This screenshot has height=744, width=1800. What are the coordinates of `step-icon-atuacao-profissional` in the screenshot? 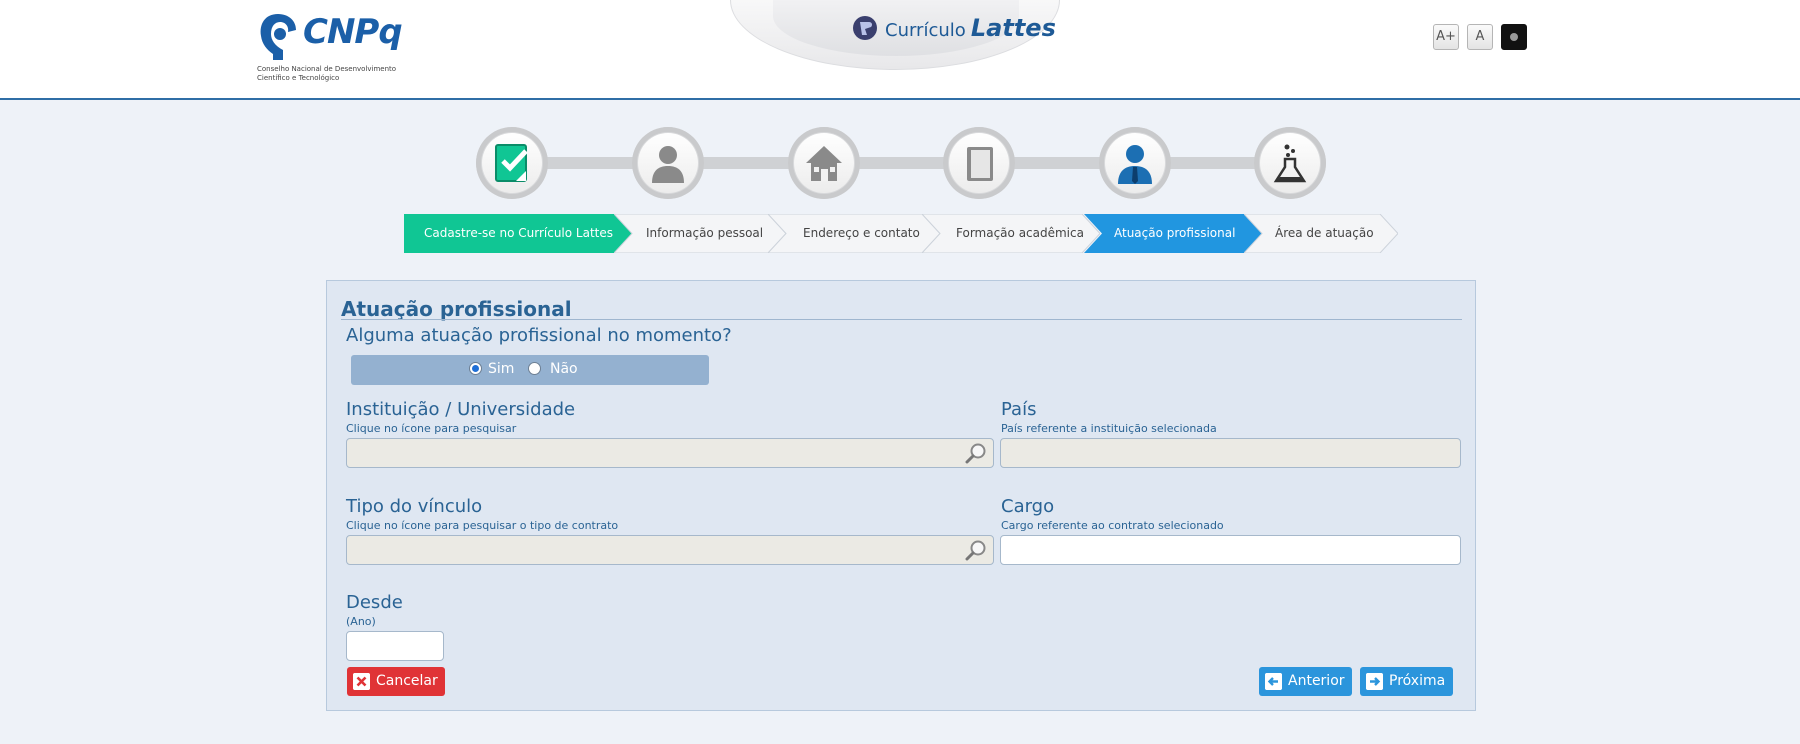 It's located at (1135, 163).